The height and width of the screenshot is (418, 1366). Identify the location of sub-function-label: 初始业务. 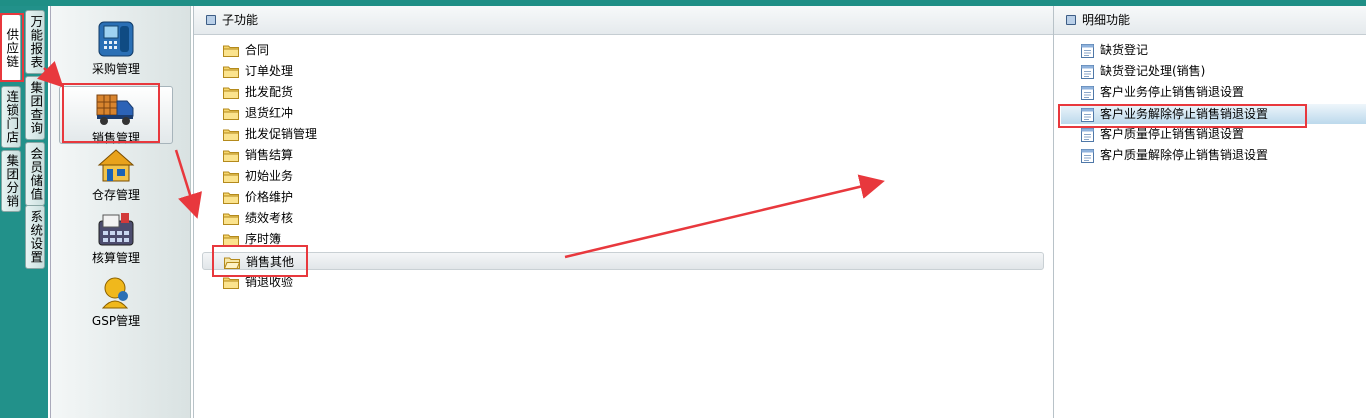
(269, 176).